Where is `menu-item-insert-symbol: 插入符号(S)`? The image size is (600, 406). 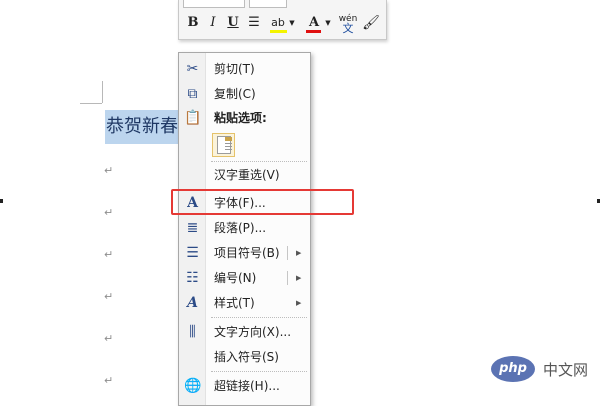
menu-item-insert-symbol: 插入符号(S) is located at coordinates (244, 357).